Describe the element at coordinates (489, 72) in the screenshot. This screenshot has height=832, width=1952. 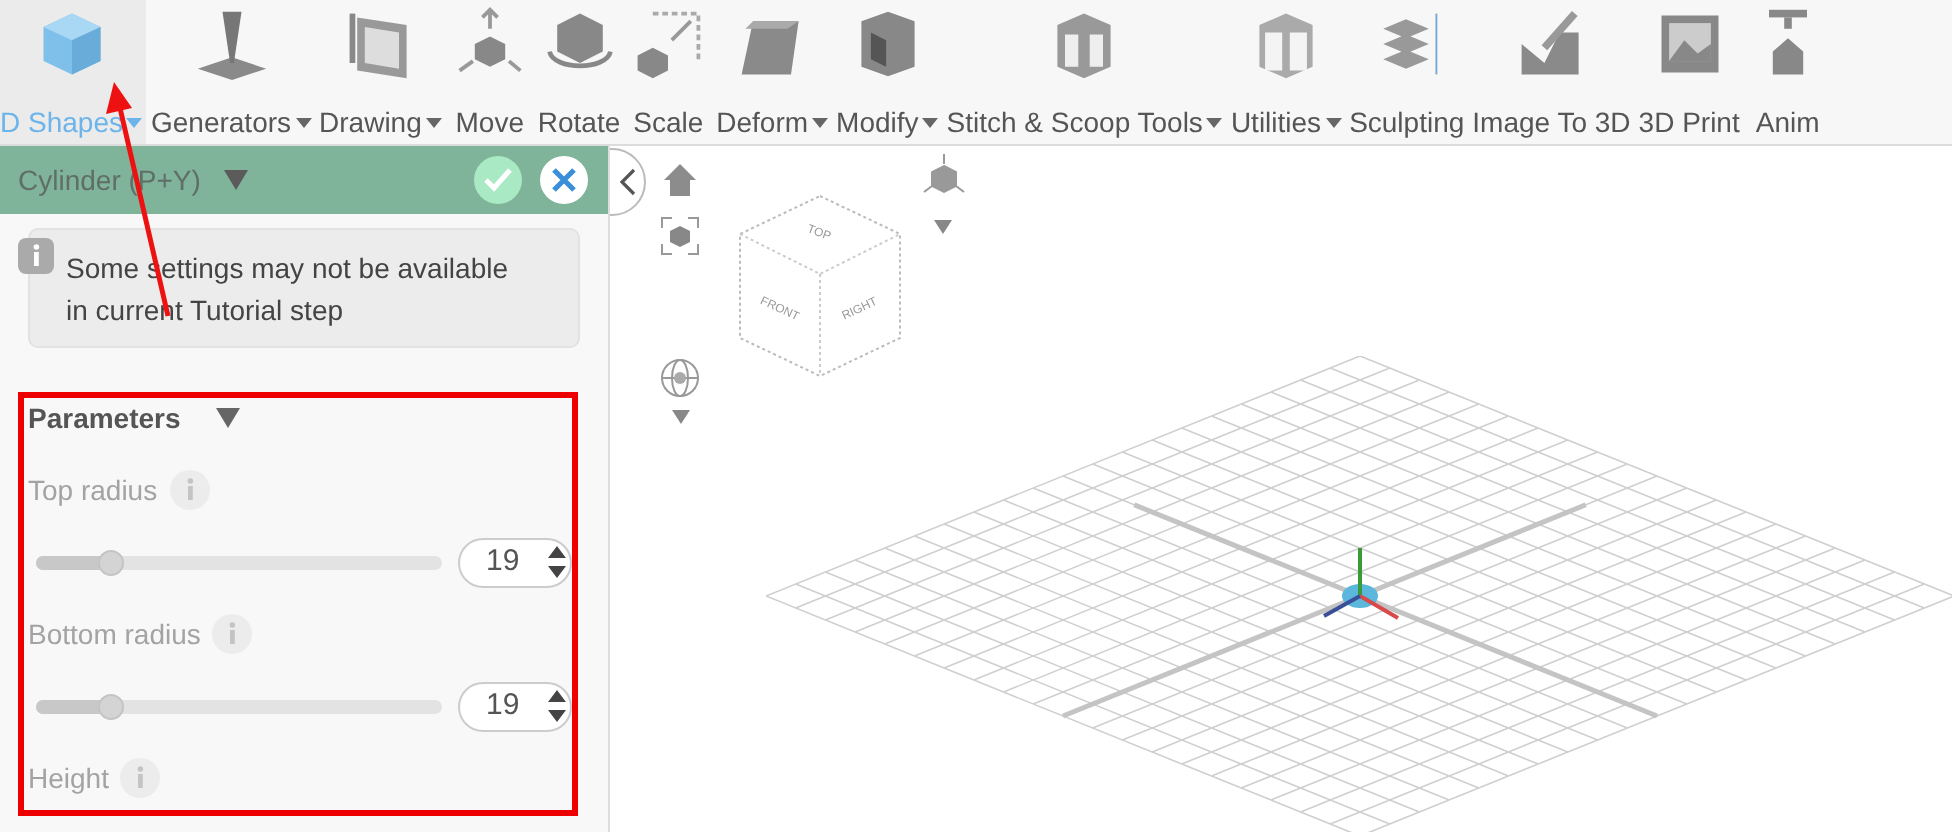
I see `toolbar-button: Move` at that location.